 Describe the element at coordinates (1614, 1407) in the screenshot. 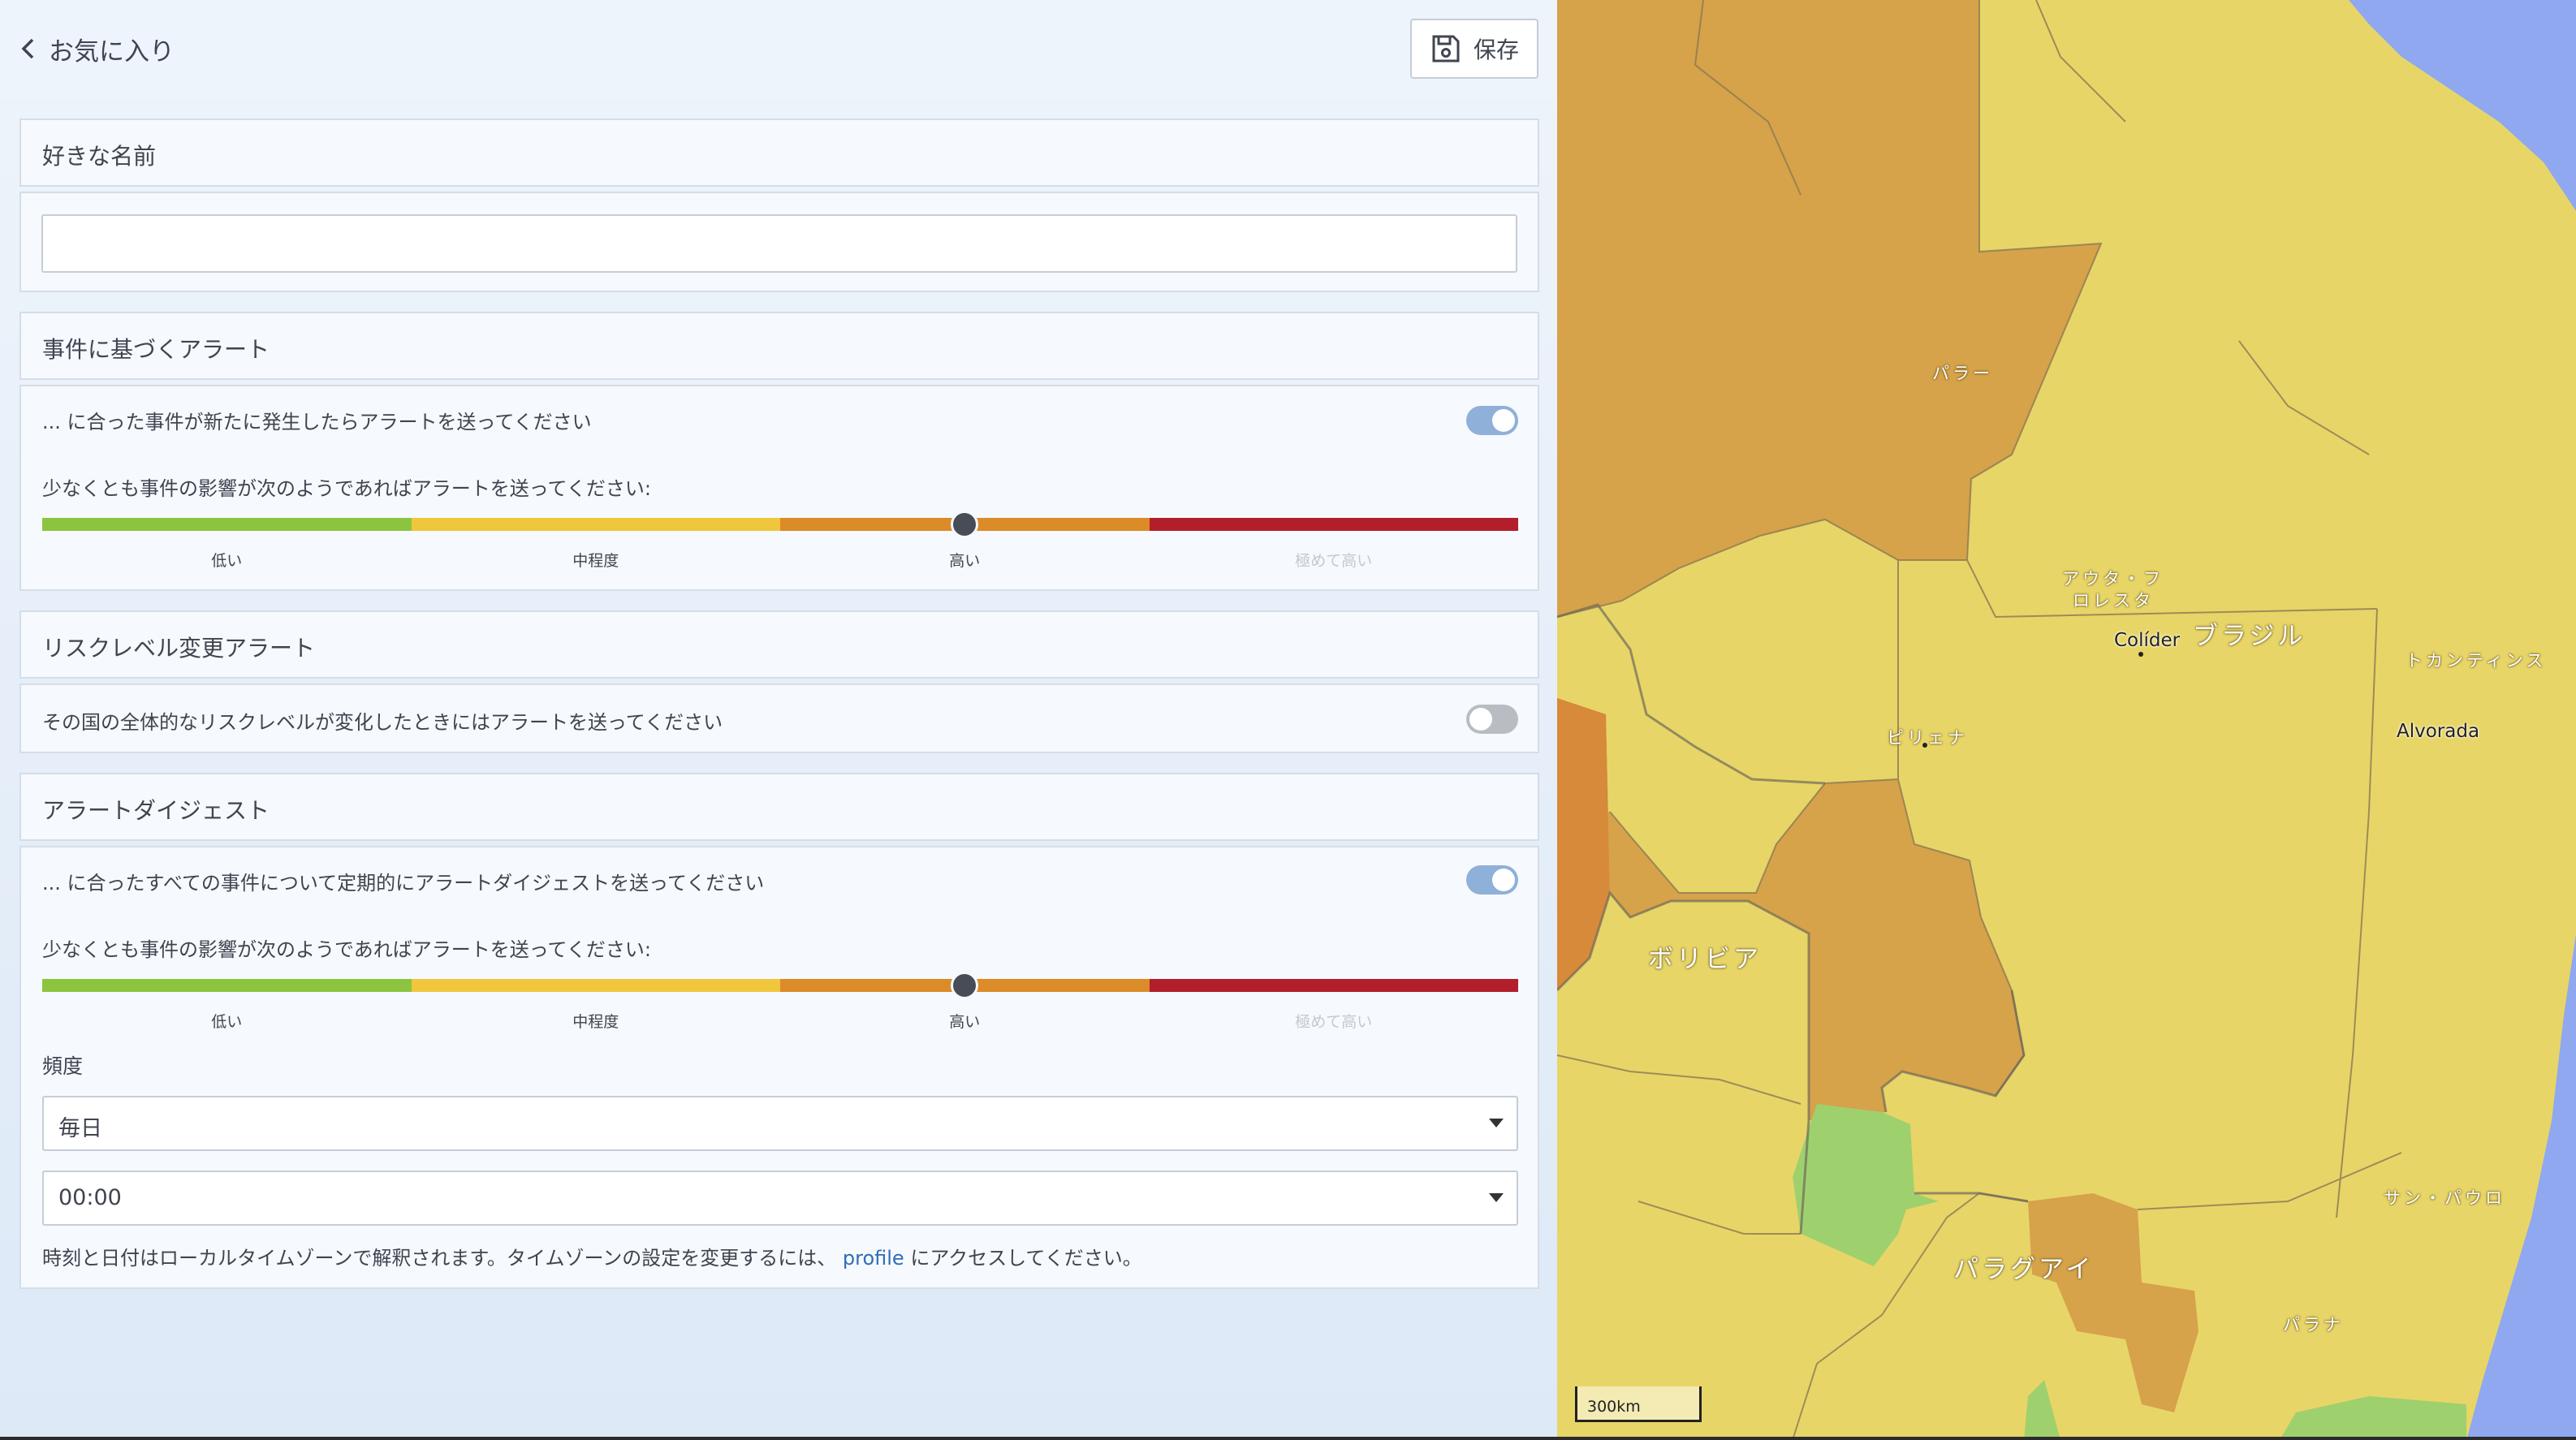

I see `map-scale-label: 300km` at that location.